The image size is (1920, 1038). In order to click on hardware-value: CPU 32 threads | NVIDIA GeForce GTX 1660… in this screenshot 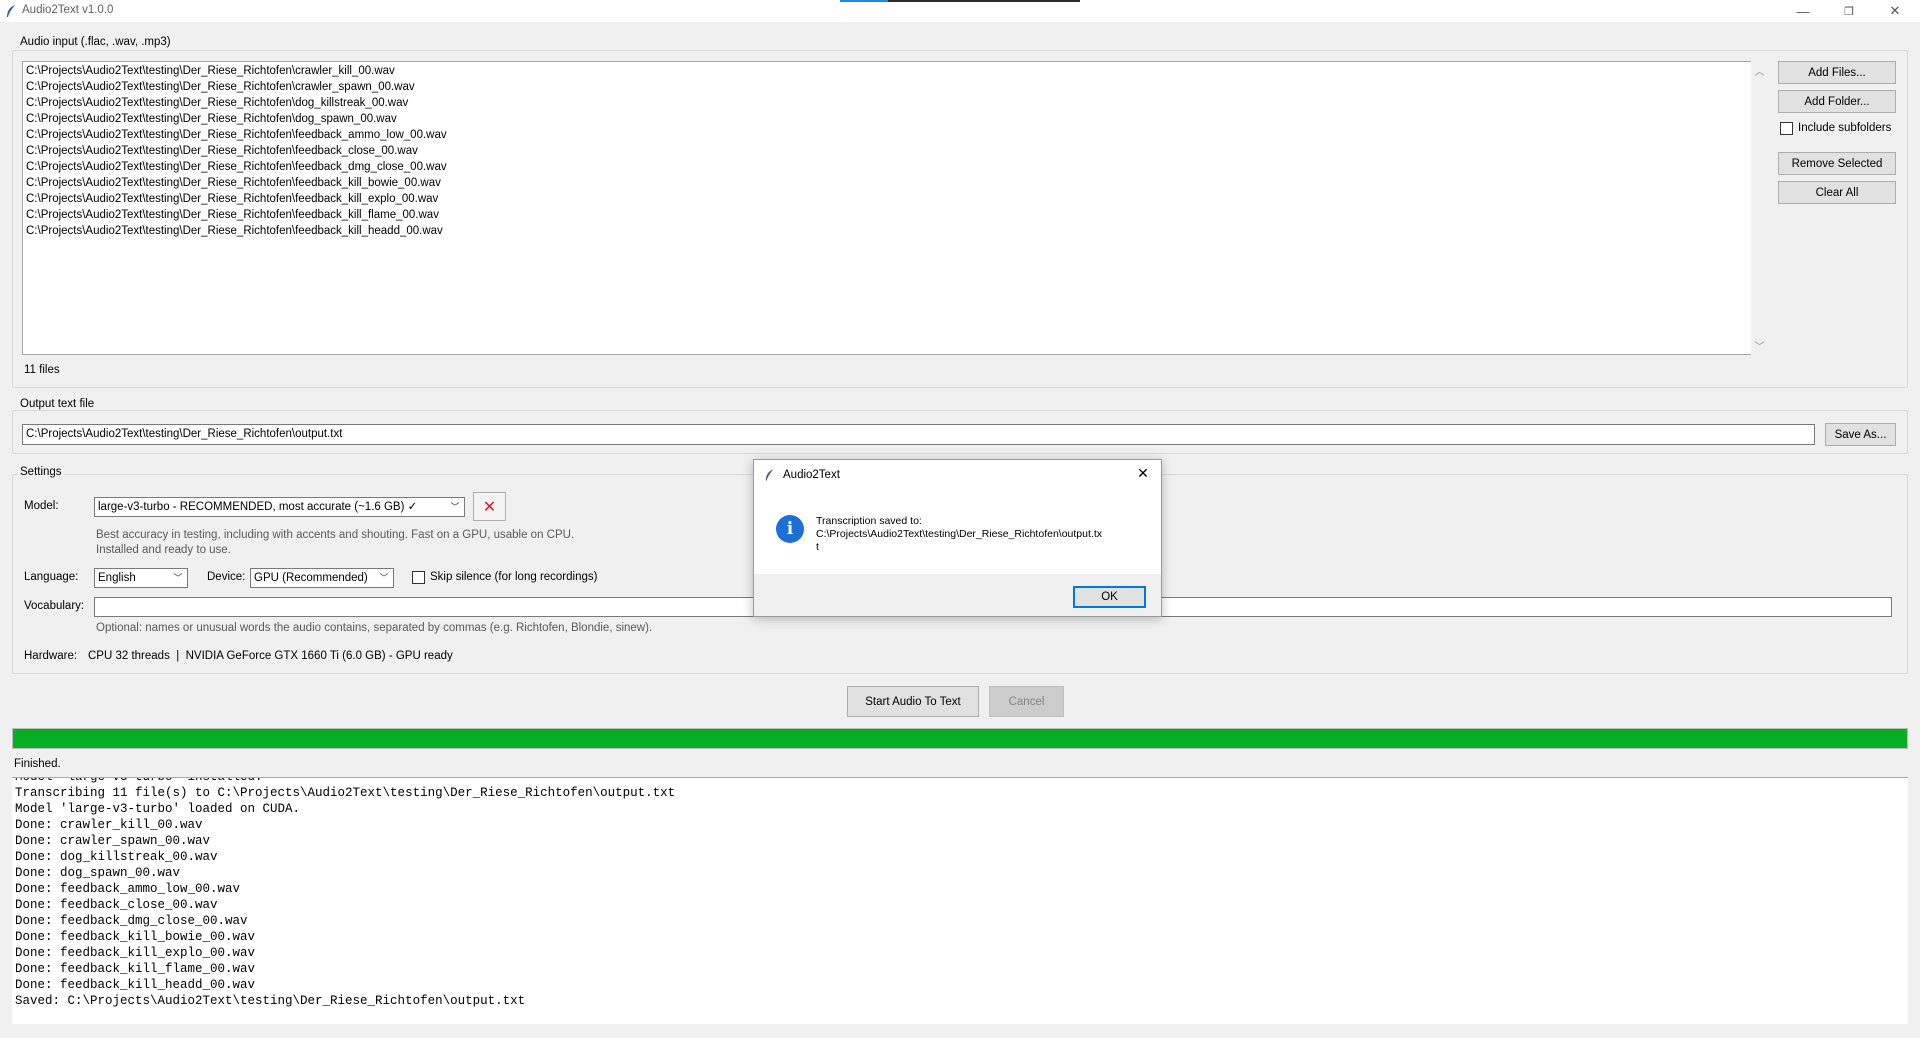, I will do `click(270, 656)`.